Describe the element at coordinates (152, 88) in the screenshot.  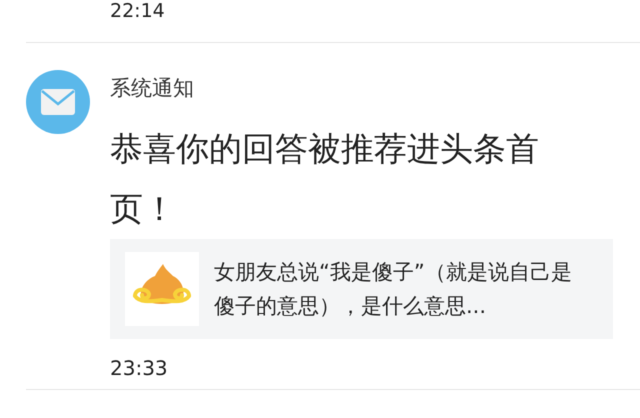
I see `sender-name: 系统通知` at that location.